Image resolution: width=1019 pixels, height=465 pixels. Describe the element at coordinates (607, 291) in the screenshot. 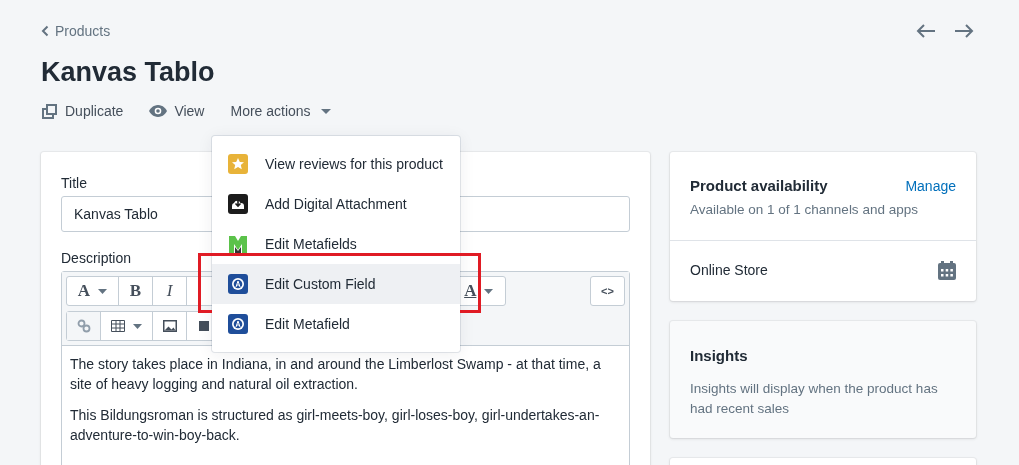

I see `code-view-button: <>` at that location.